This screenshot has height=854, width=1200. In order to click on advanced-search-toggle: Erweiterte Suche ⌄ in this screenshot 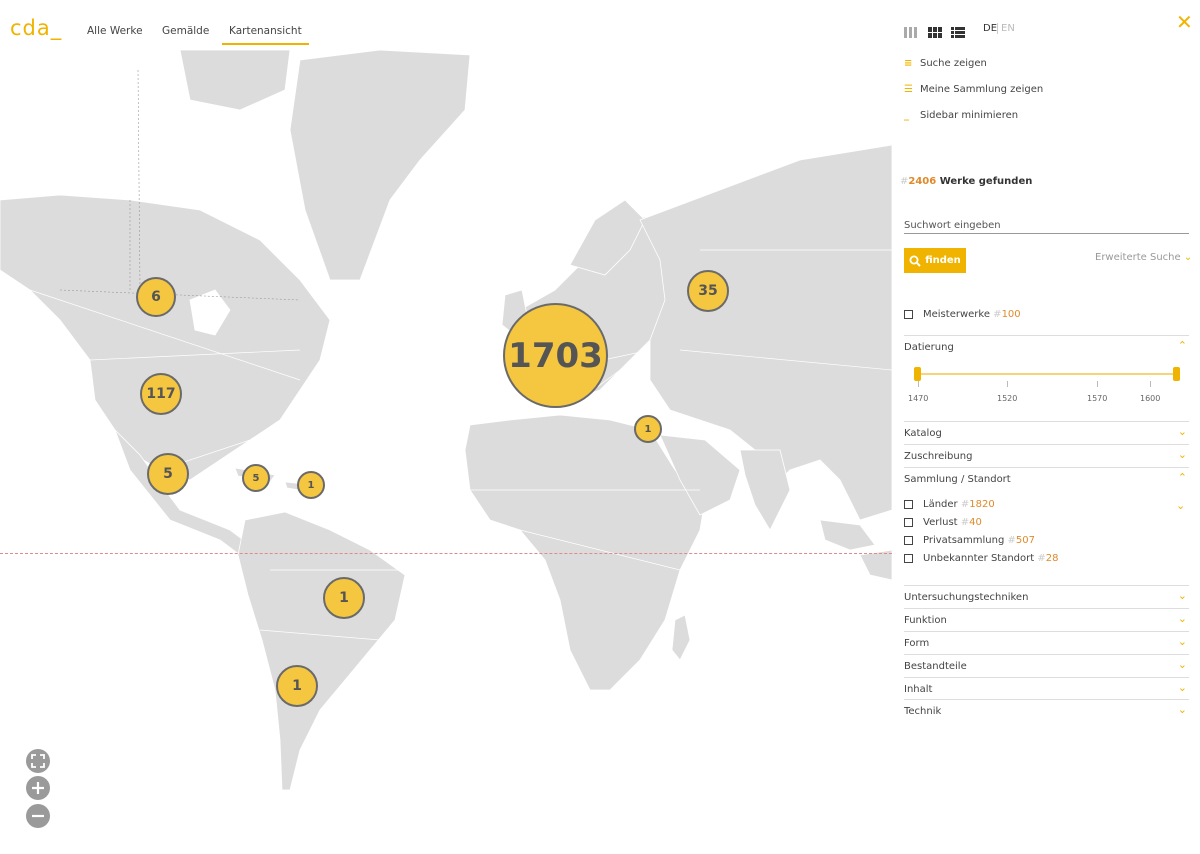, I will do `click(1143, 257)`.